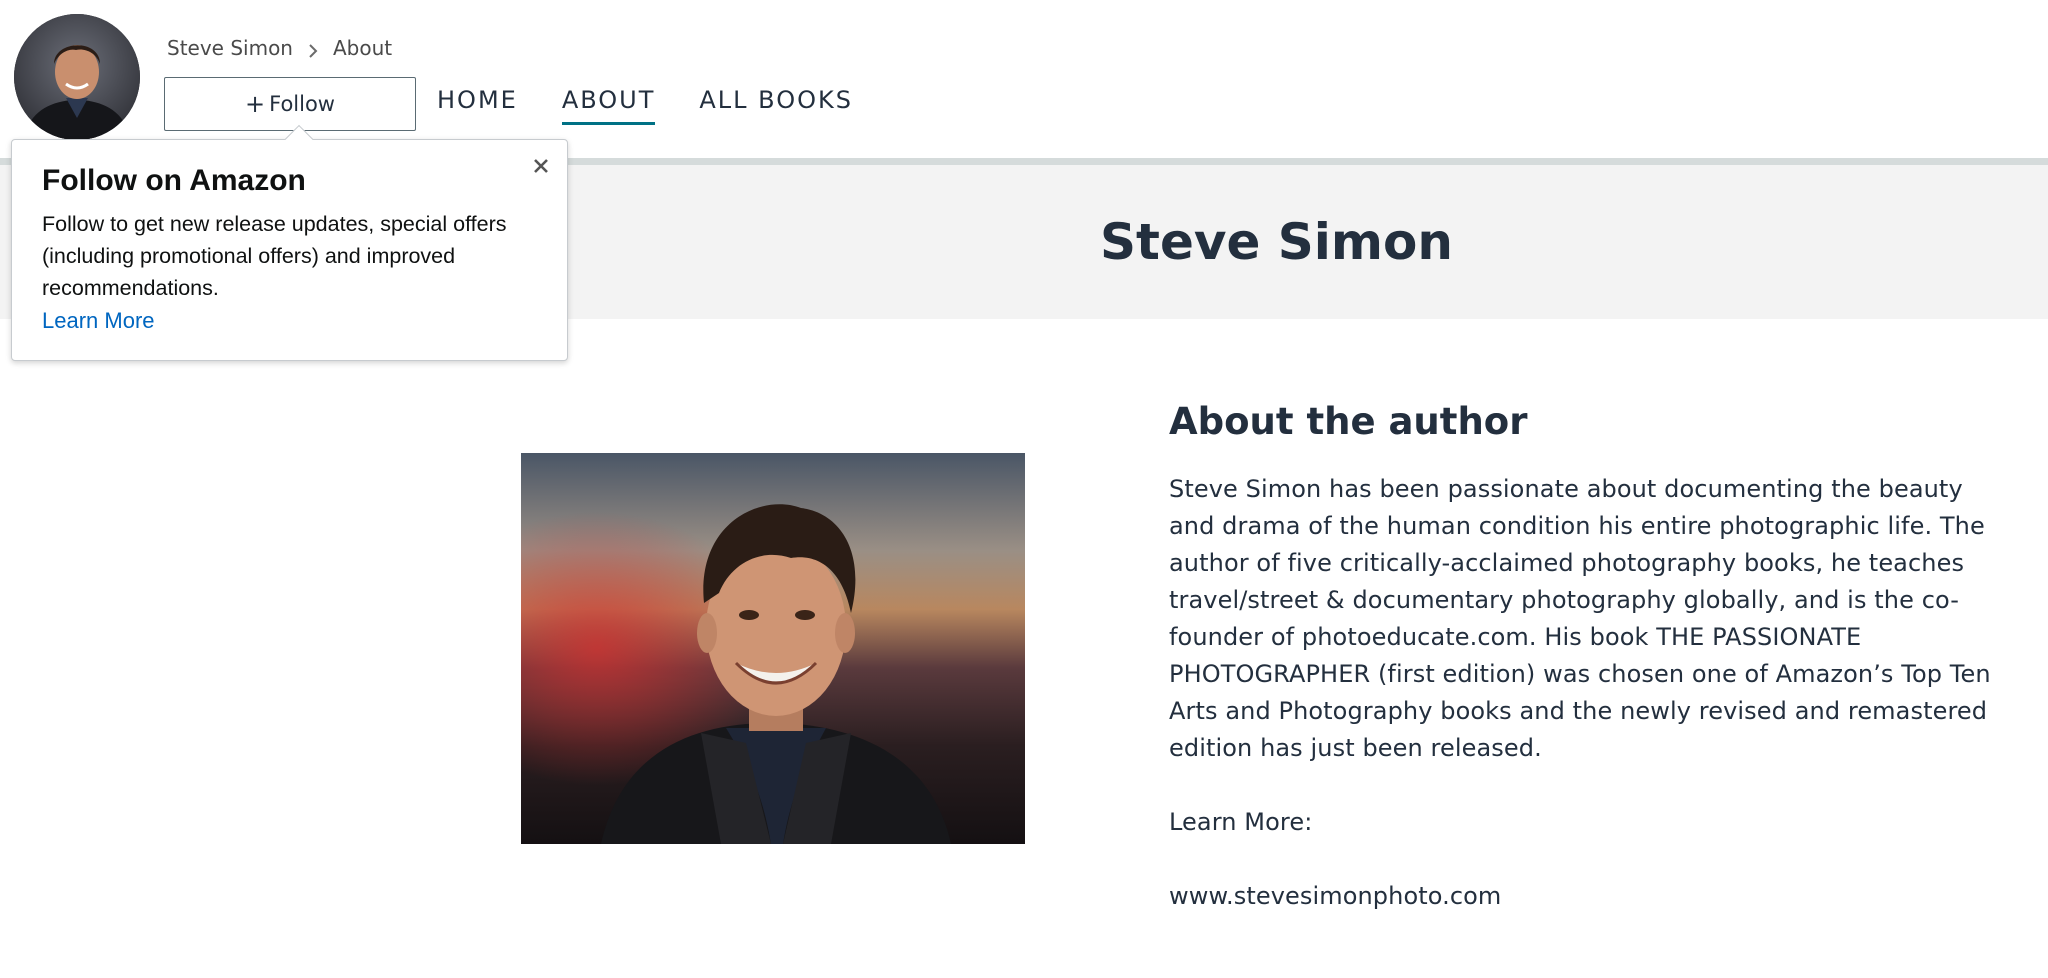  What do you see at coordinates (98, 321) in the screenshot?
I see `popover-learn-more-link: Learn More` at bounding box center [98, 321].